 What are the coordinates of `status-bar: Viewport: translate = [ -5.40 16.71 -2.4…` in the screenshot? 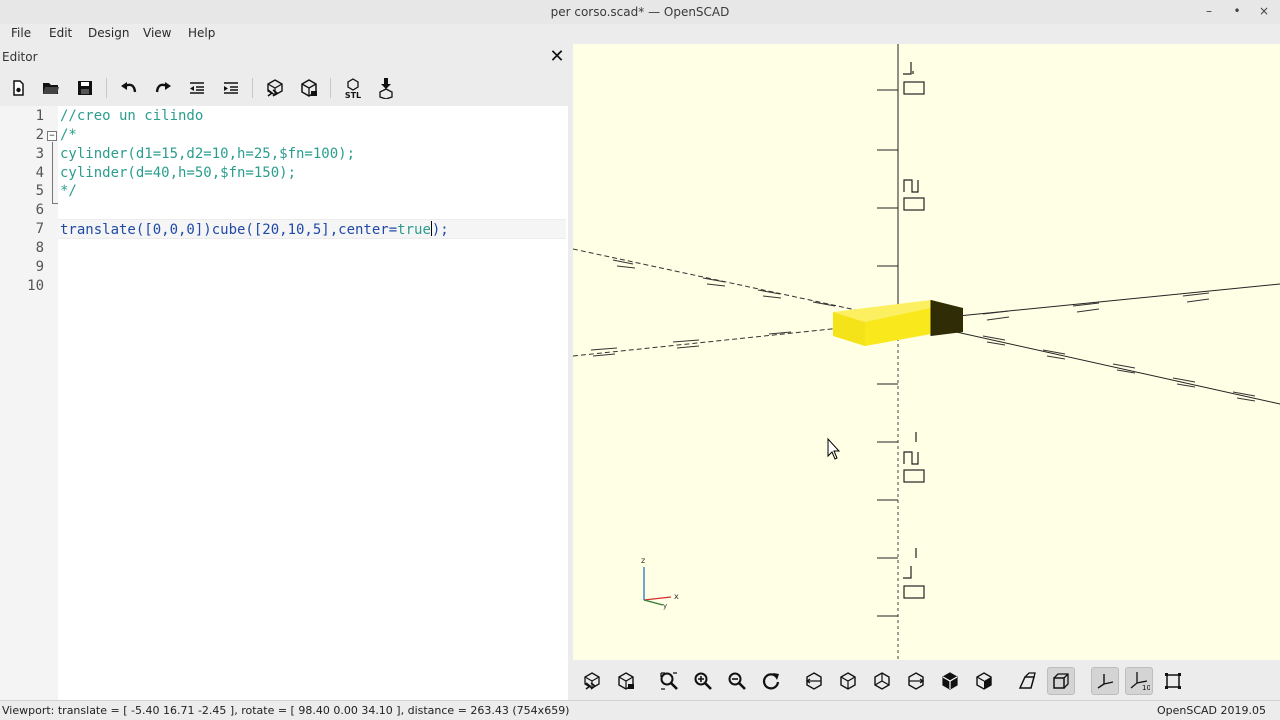 It's located at (640, 710).